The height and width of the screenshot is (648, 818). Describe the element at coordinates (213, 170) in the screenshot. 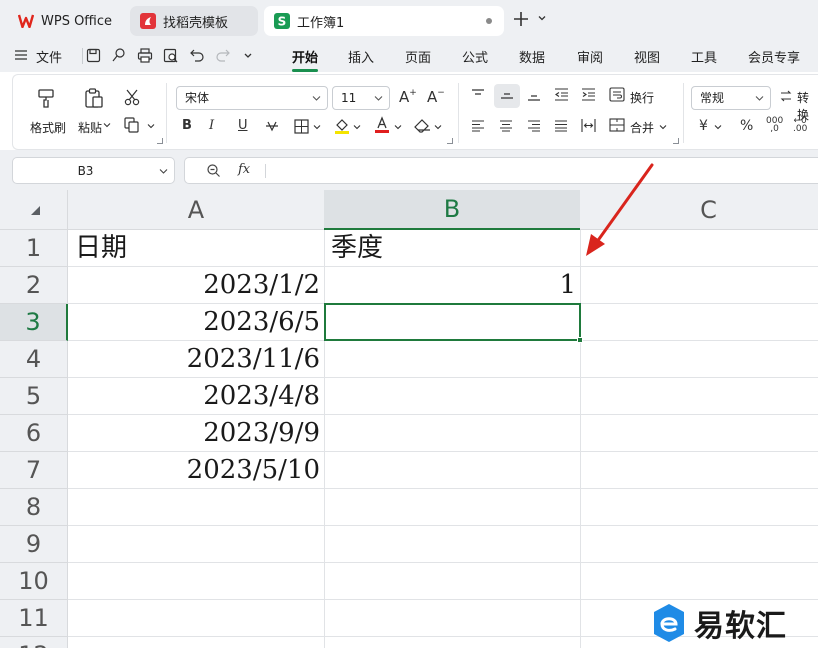

I see `zoom-search-icon` at that location.